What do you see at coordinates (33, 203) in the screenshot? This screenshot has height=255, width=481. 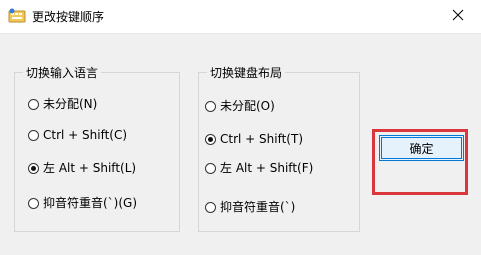 I see `radio-grave-accent-g` at bounding box center [33, 203].